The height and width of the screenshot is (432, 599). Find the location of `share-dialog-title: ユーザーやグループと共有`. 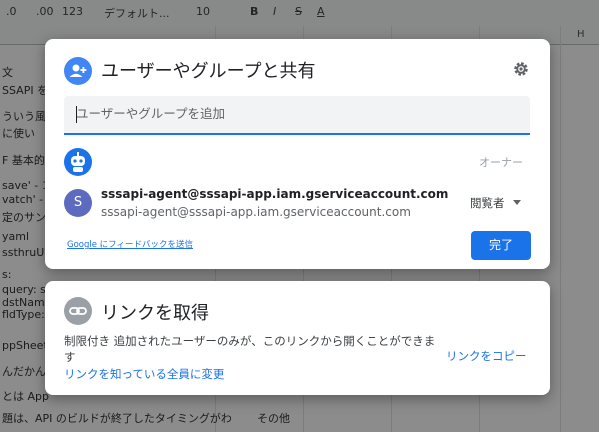

share-dialog-title: ユーザーやグループと共有 is located at coordinates (208, 71).